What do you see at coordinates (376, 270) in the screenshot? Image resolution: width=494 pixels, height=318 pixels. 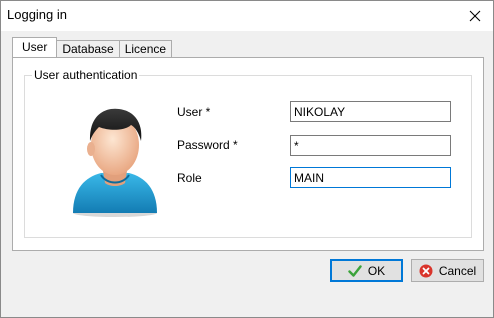 I see `ok-button-label: OK` at bounding box center [376, 270].